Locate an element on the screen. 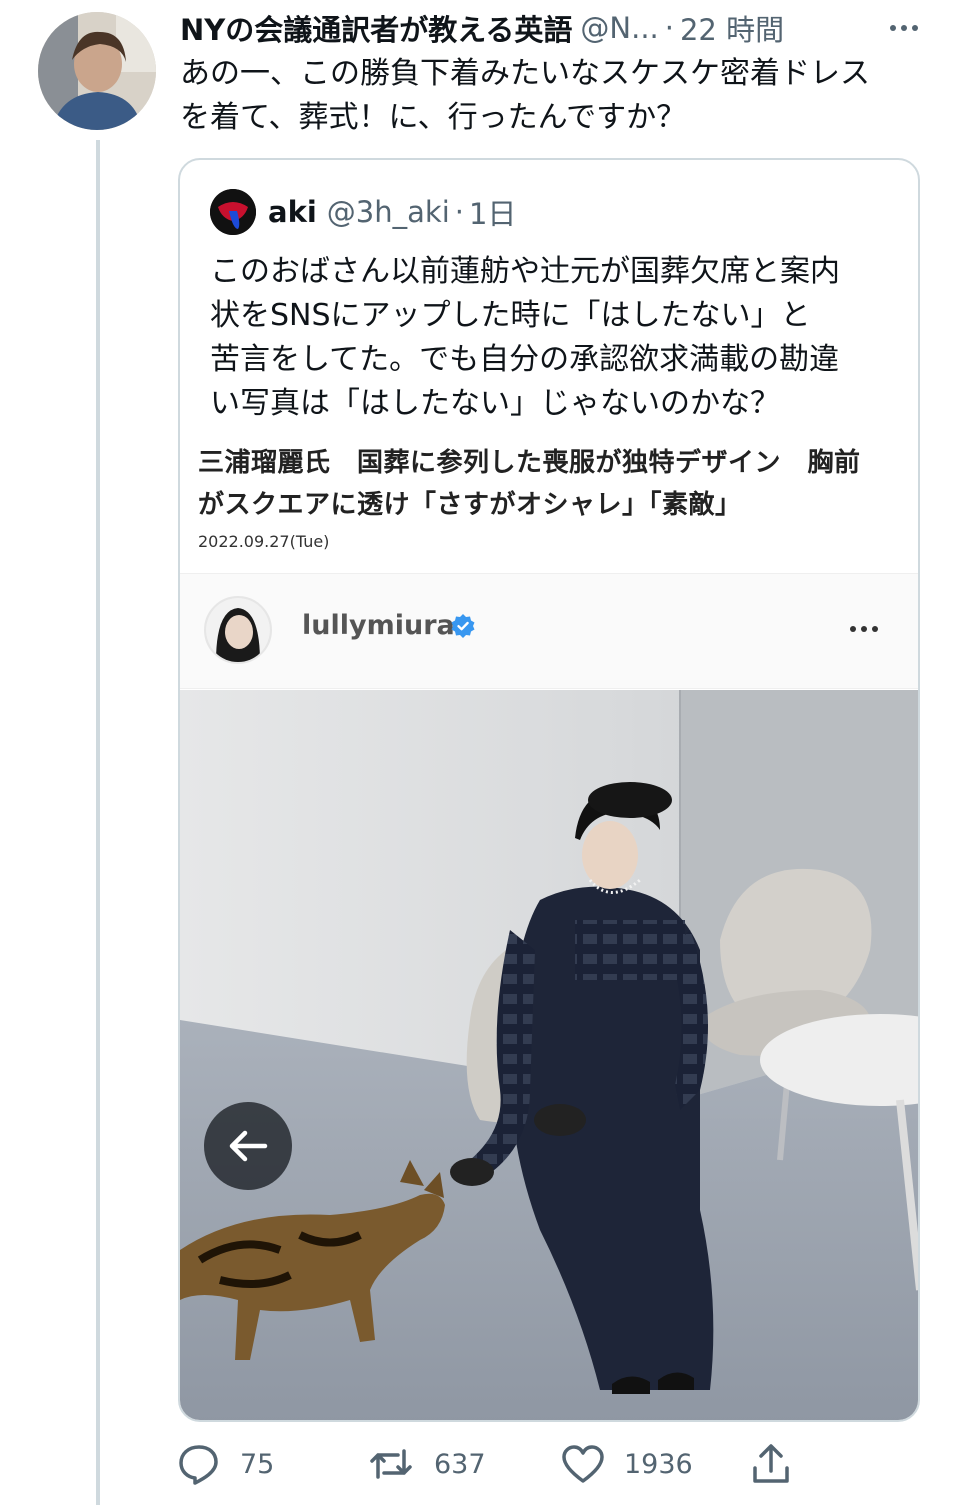 This screenshot has height=1505, width=960. carousel-back-button is located at coordinates (248, 1146).